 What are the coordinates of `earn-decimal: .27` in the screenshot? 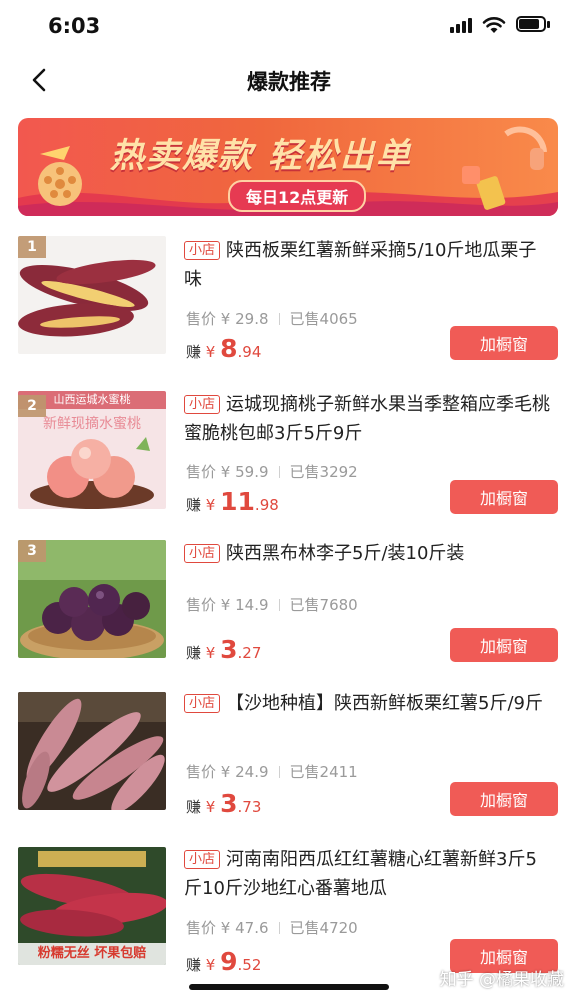 It's located at (249, 653).